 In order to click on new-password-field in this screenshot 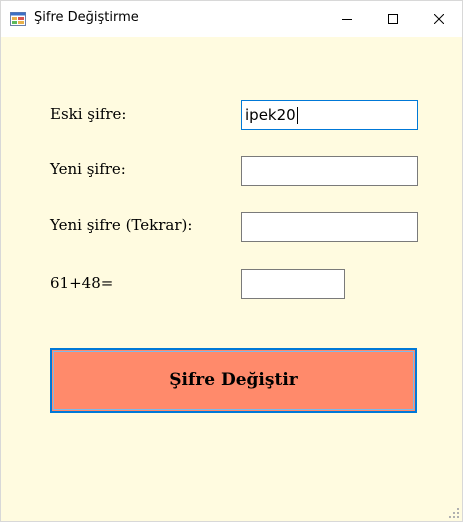, I will do `click(329, 171)`.